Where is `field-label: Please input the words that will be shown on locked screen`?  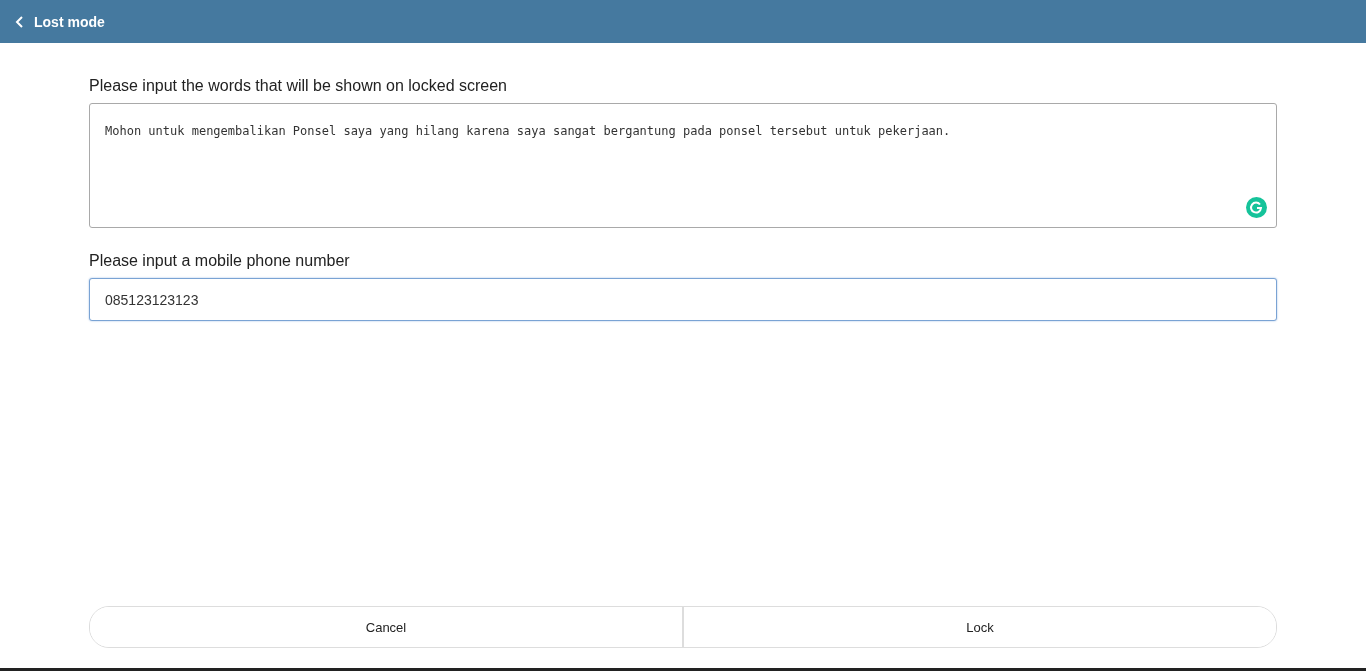
field-label: Please input the words that will be shown on locked screen is located at coordinates (298, 86).